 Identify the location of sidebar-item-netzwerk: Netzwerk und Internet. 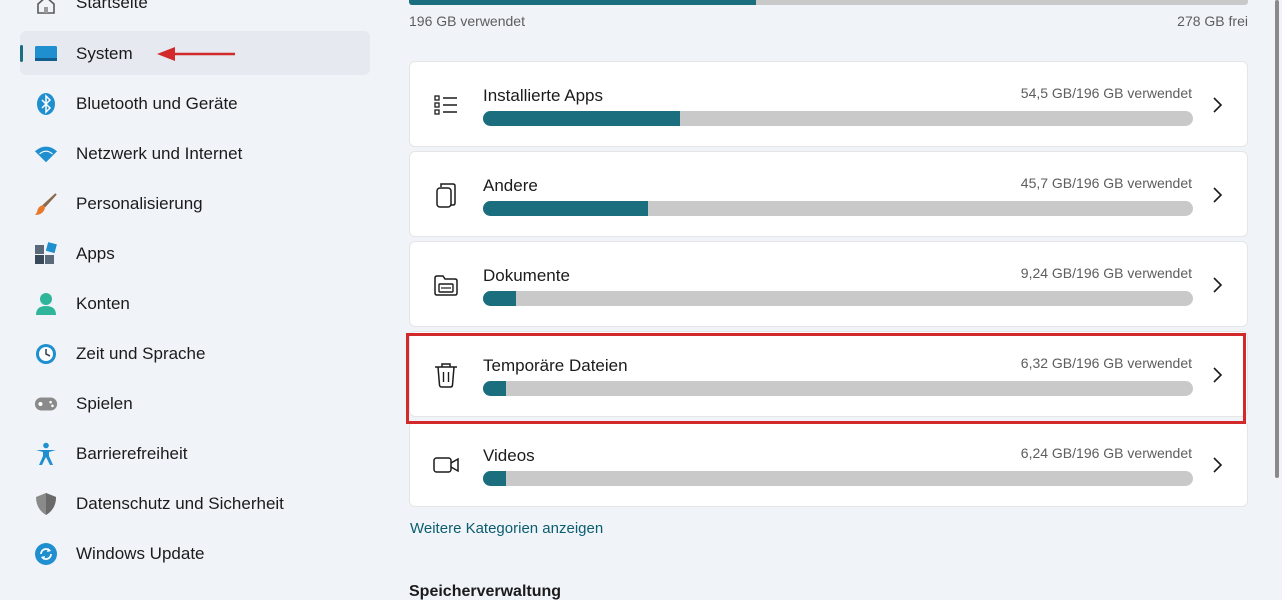
(195, 153).